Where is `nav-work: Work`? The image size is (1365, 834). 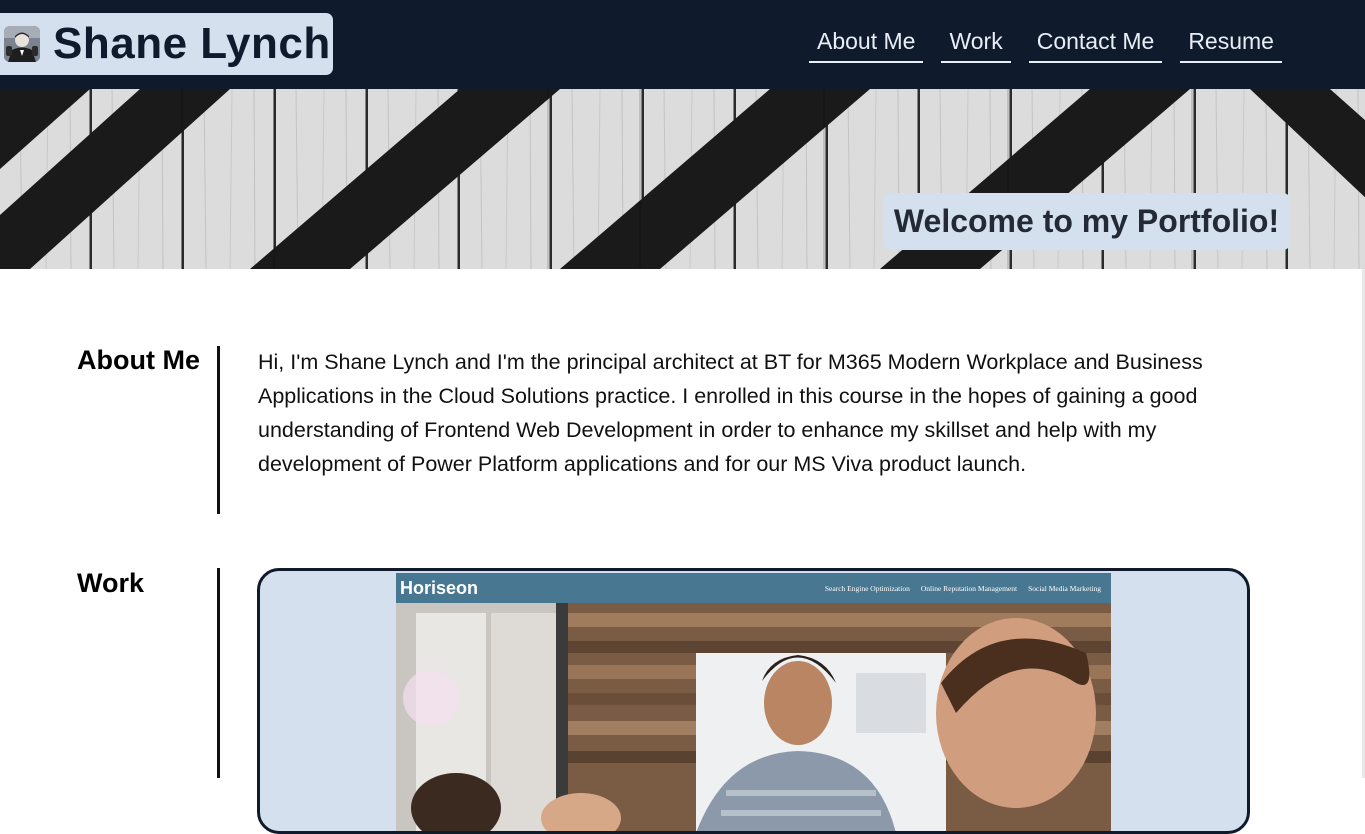 nav-work: Work is located at coordinates (976, 45).